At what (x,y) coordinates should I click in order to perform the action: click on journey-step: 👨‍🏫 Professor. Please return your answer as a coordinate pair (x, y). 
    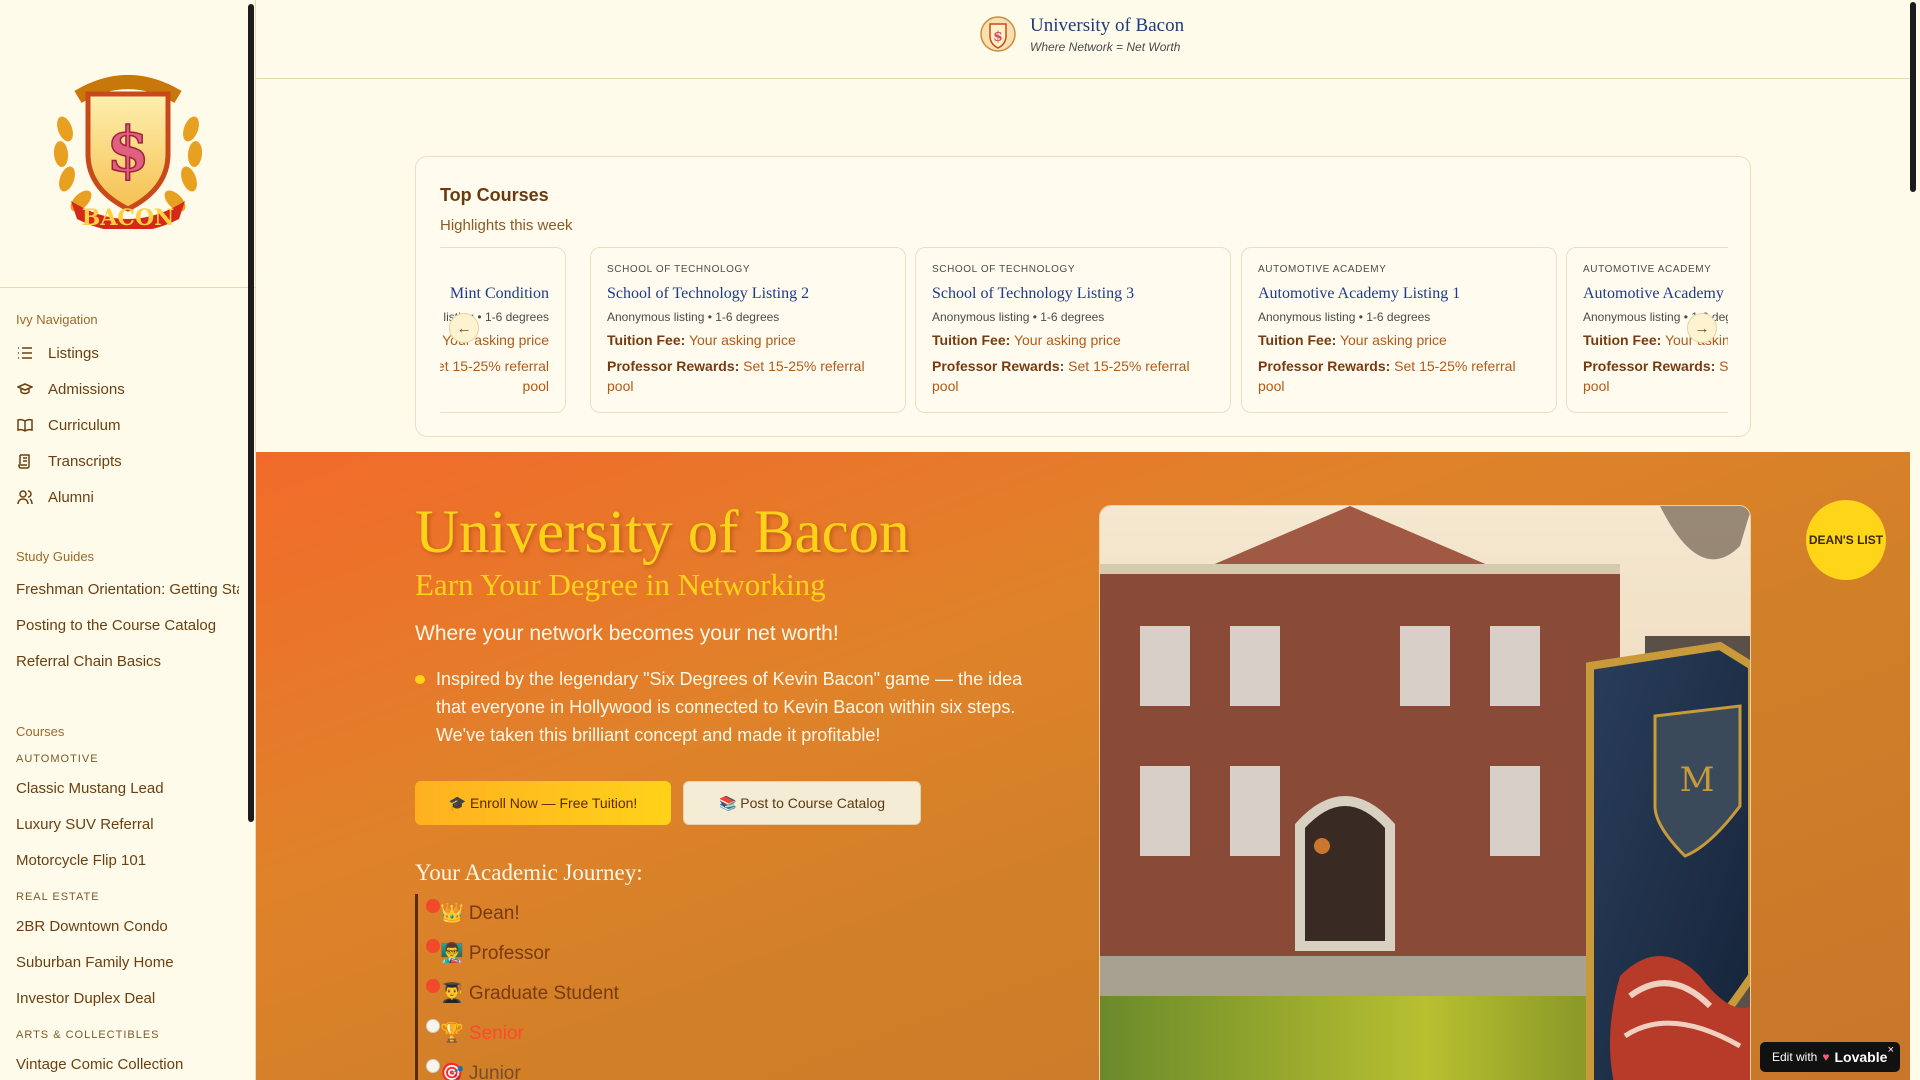
    Looking at the image, I should click on (566, 954).